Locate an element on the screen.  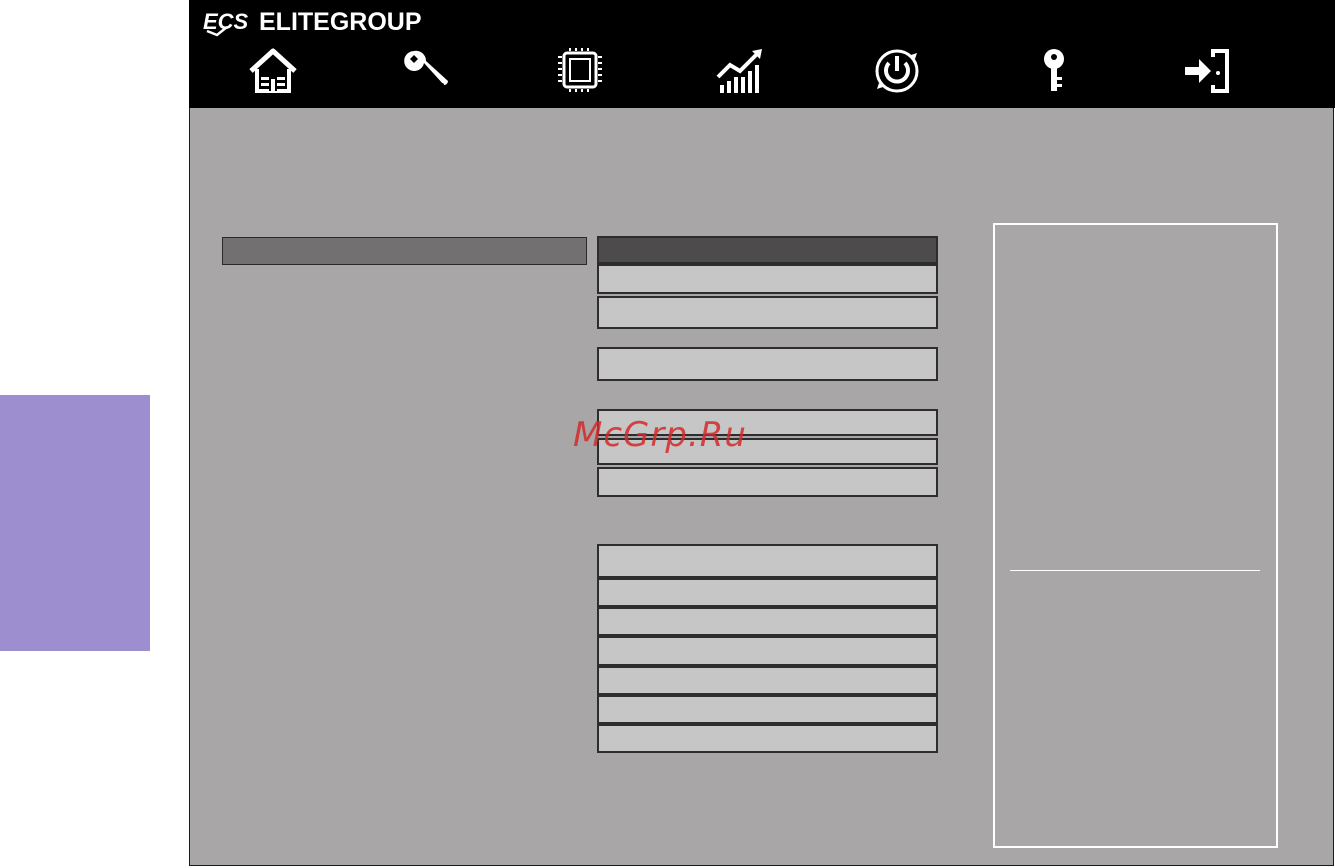
nav-chipset is located at coordinates (580, 71).